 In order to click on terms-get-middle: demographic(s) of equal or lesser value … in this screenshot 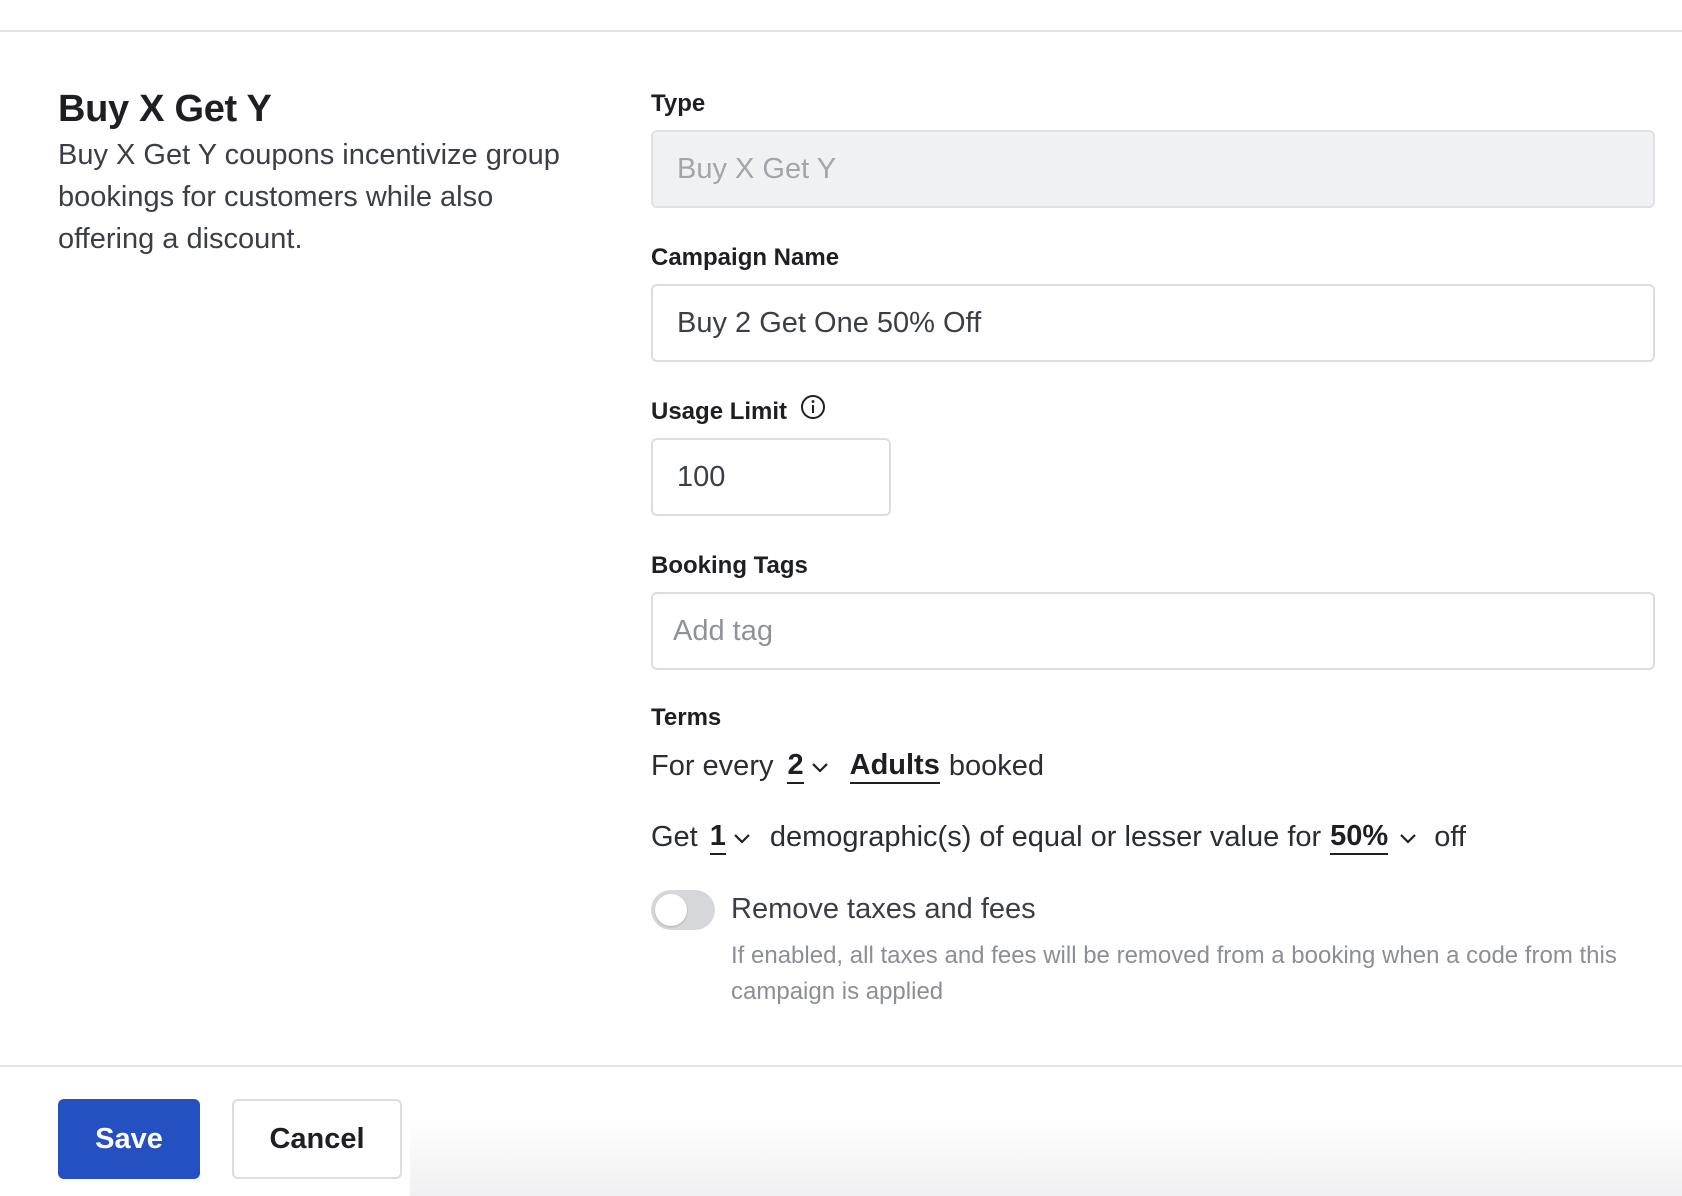, I will do `click(1045, 836)`.